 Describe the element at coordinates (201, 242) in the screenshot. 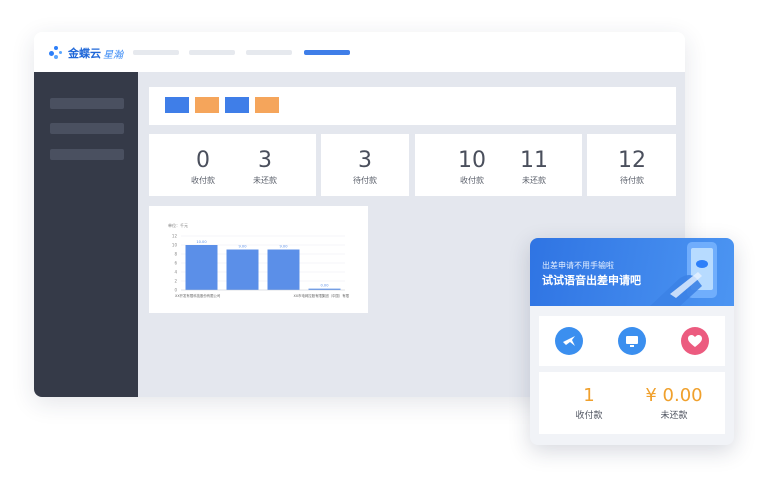

I see `chart-data-label: 10.00` at that location.